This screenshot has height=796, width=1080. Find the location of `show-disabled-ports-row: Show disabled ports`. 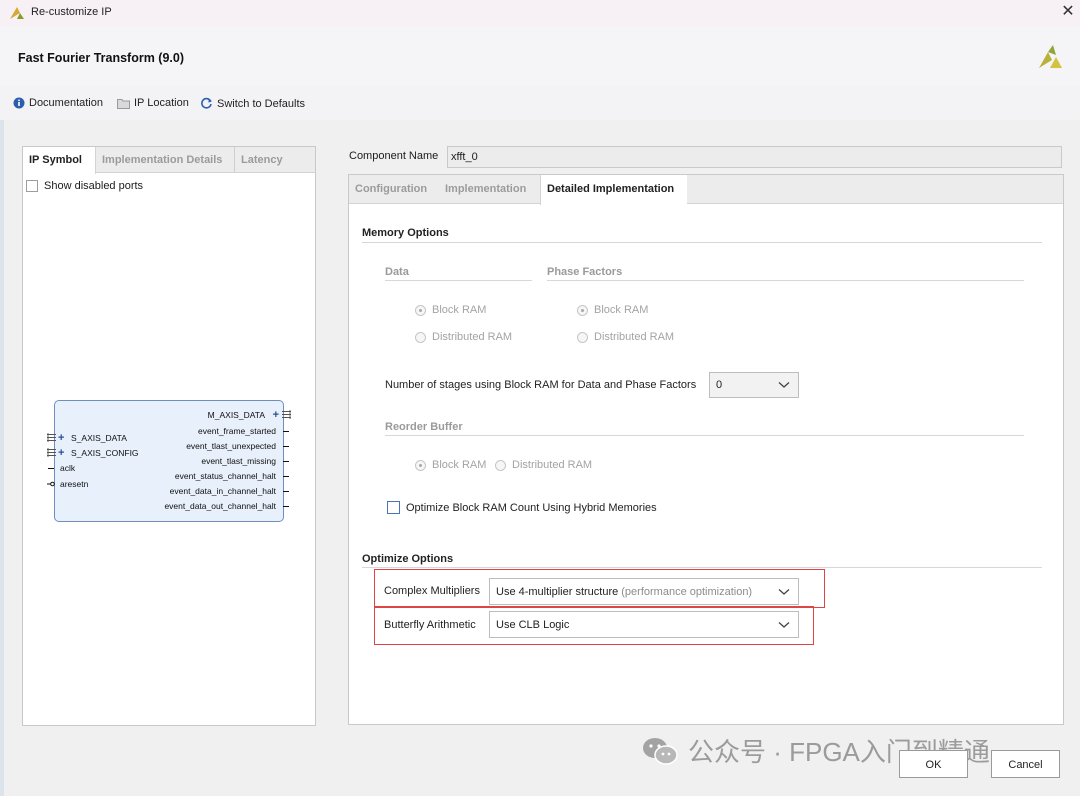

show-disabled-ports-row: Show disabled ports is located at coordinates (84, 186).